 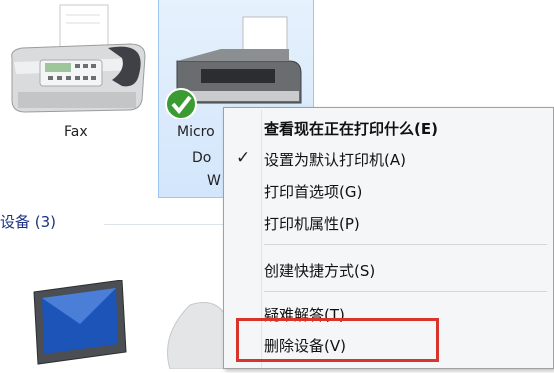 I want to click on printer-label-line-1: Micro, so click(x=196, y=132).